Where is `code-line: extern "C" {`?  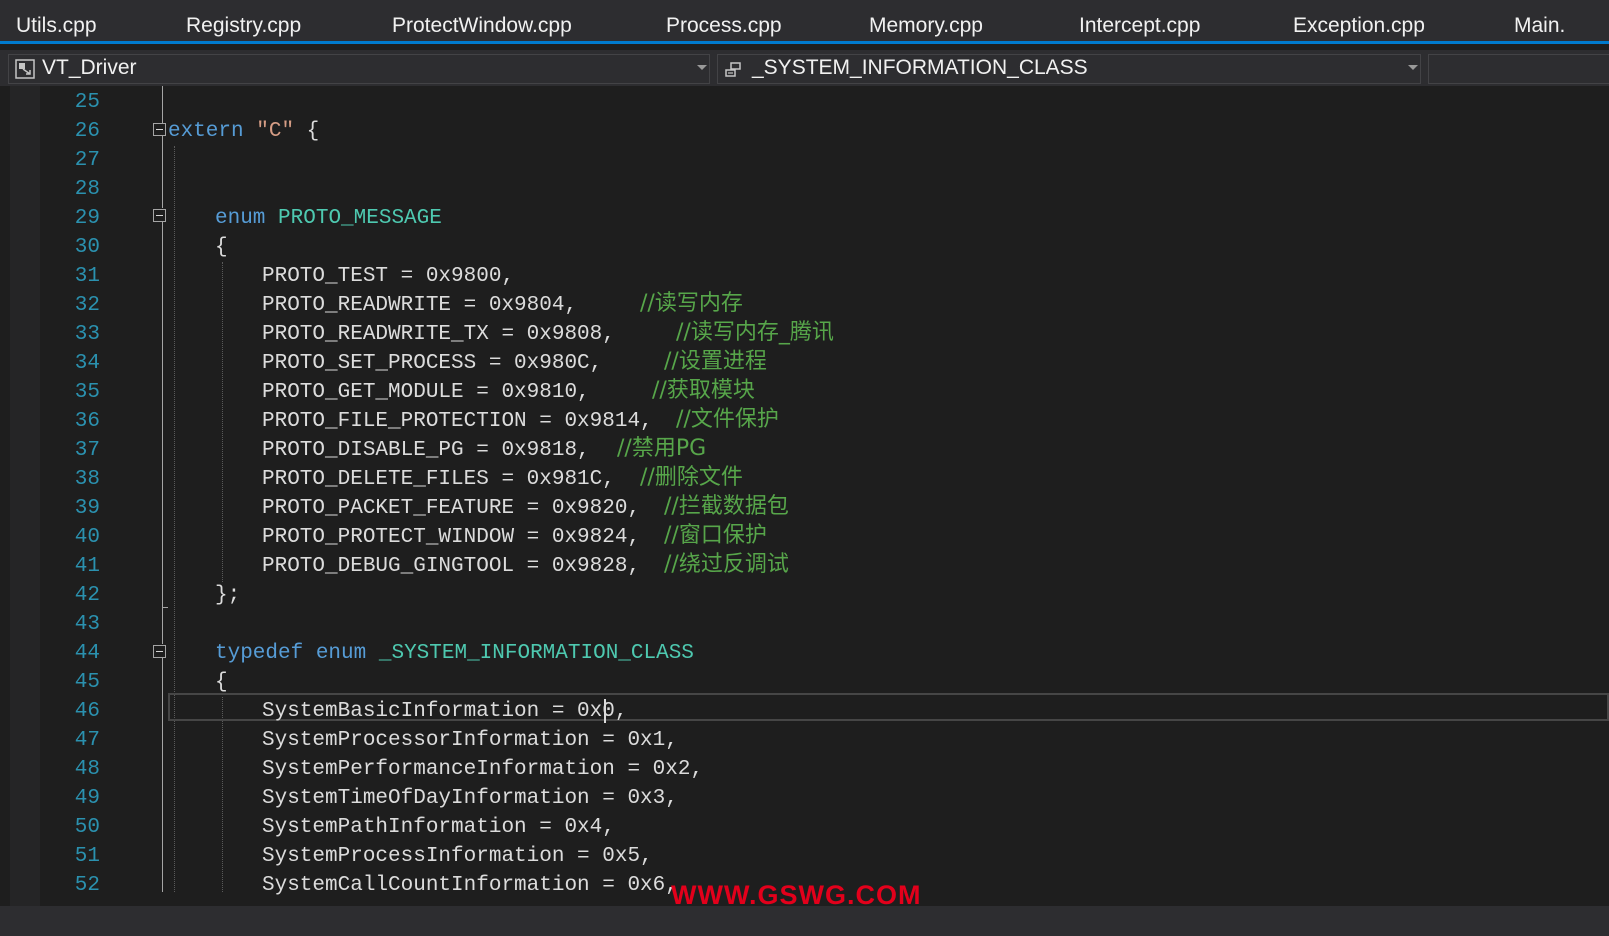
code-line: extern "C" { is located at coordinates (243, 131).